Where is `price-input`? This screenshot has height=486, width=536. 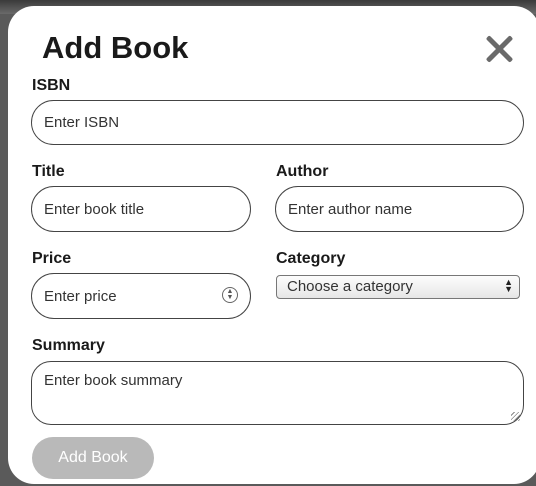
price-input is located at coordinates (141, 296).